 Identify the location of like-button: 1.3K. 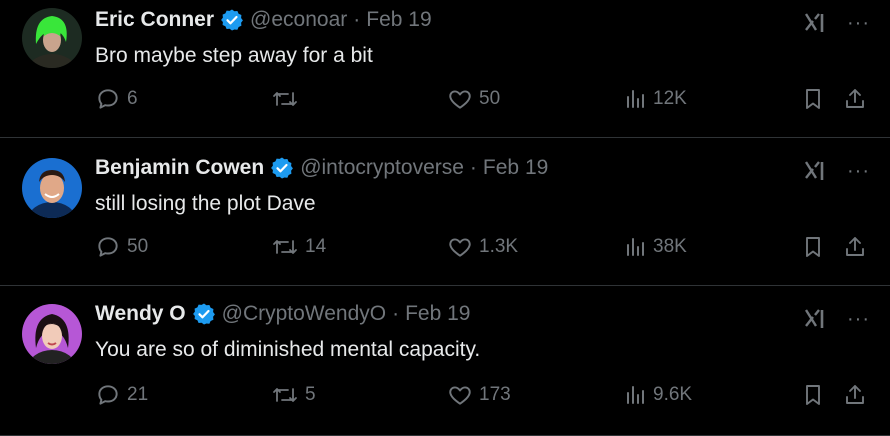
(482, 247).